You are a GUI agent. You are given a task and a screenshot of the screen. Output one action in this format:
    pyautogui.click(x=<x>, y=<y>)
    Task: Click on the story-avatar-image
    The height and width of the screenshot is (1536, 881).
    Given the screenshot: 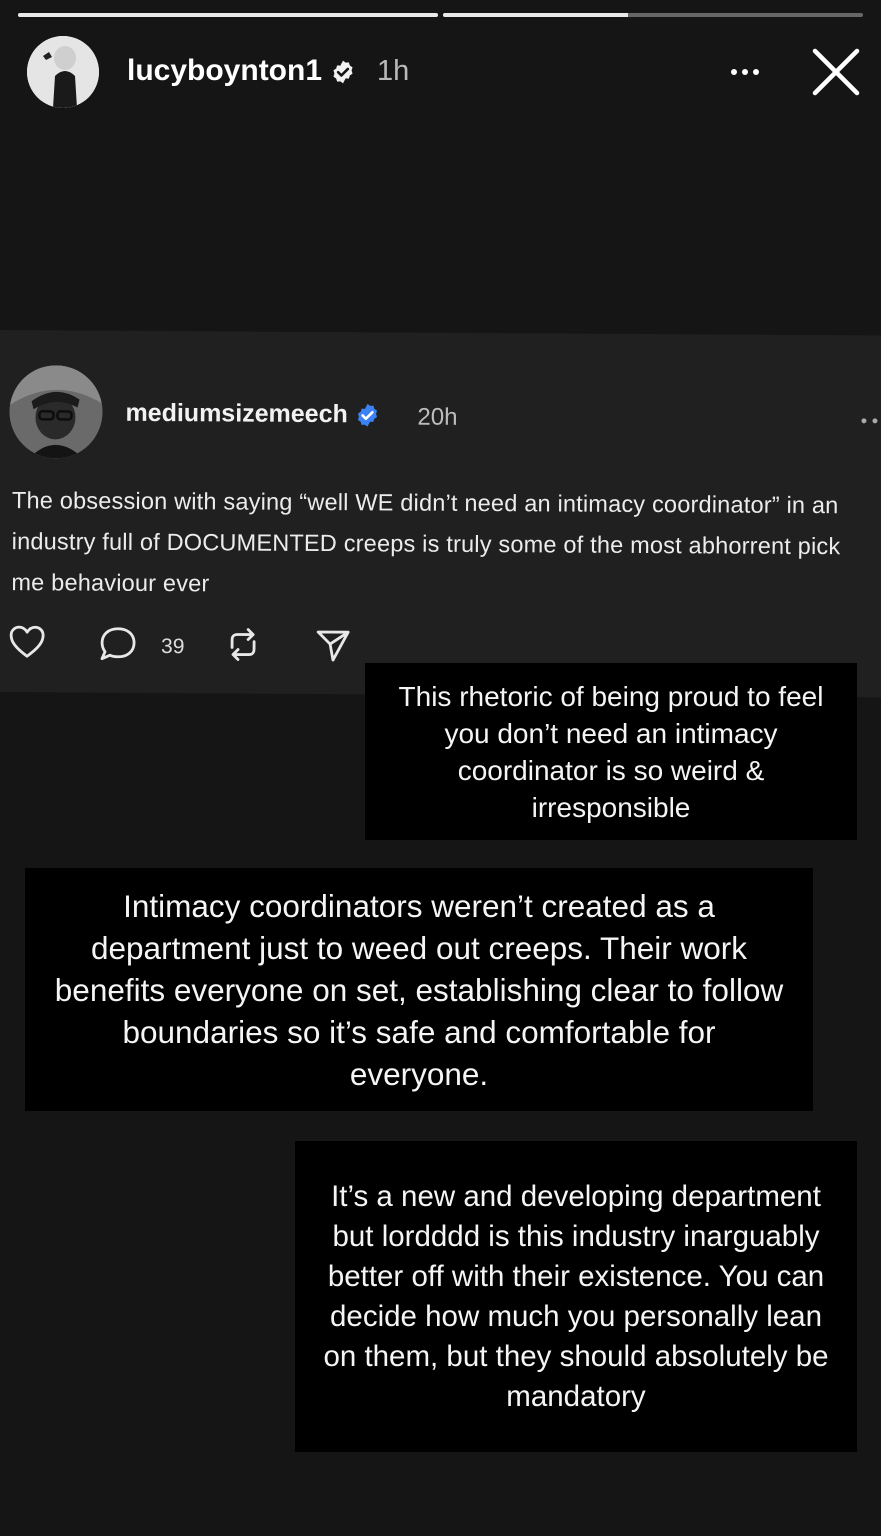 What is the action you would take?
    pyautogui.click(x=63, y=72)
    